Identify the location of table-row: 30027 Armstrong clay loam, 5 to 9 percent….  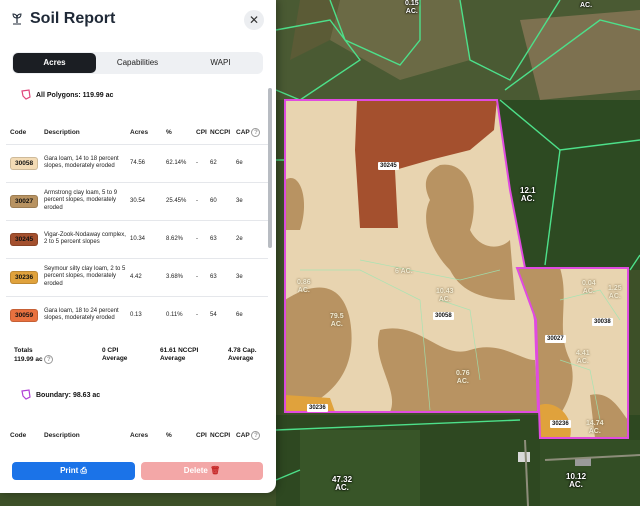
(137, 200).